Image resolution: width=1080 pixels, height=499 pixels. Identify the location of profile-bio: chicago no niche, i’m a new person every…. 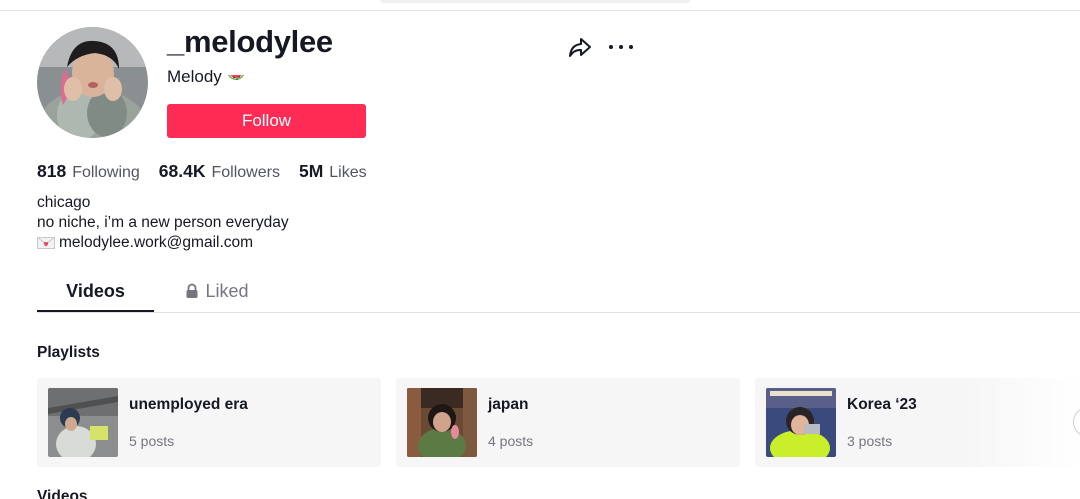
(163, 223).